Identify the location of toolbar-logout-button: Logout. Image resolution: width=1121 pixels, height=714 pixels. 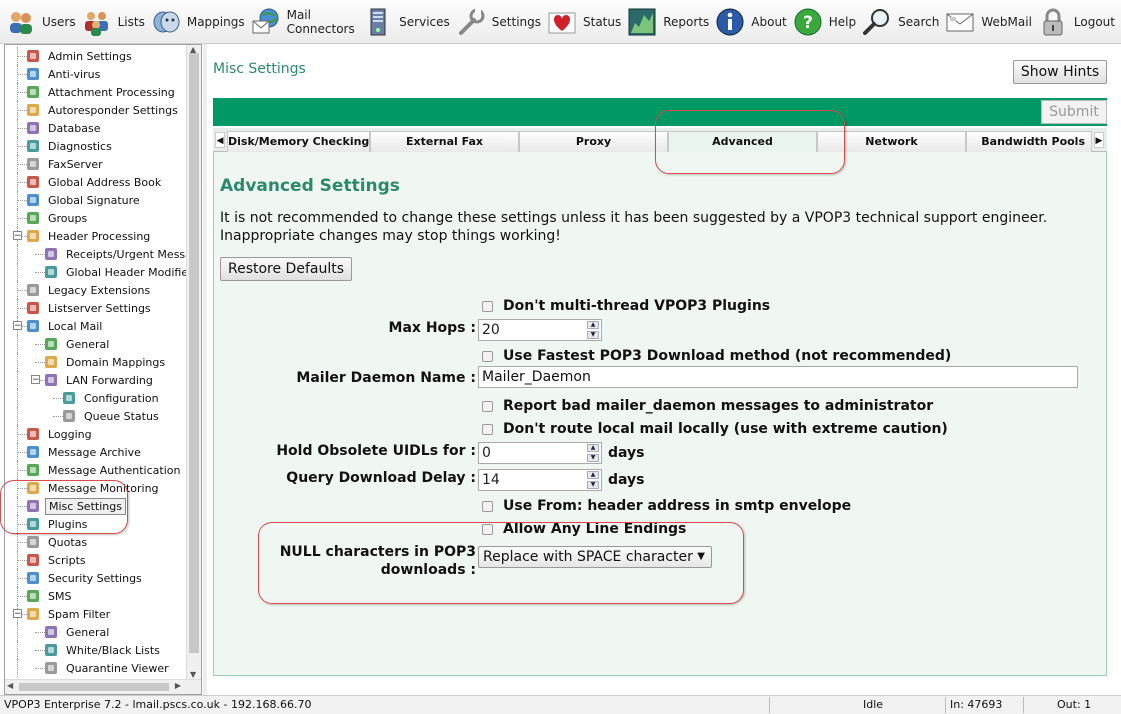
(1076, 22).